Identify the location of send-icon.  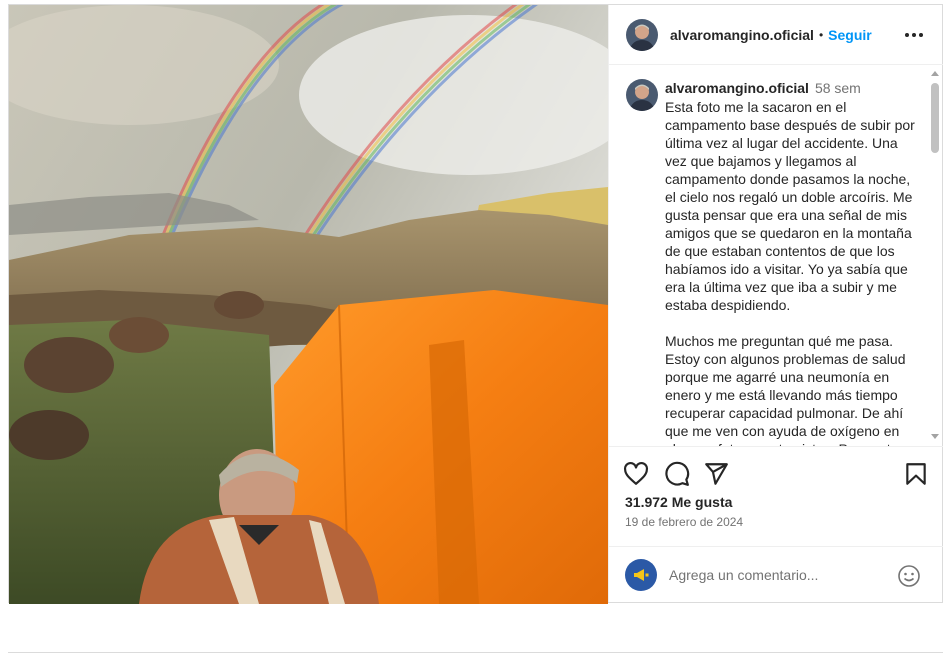
(716, 474).